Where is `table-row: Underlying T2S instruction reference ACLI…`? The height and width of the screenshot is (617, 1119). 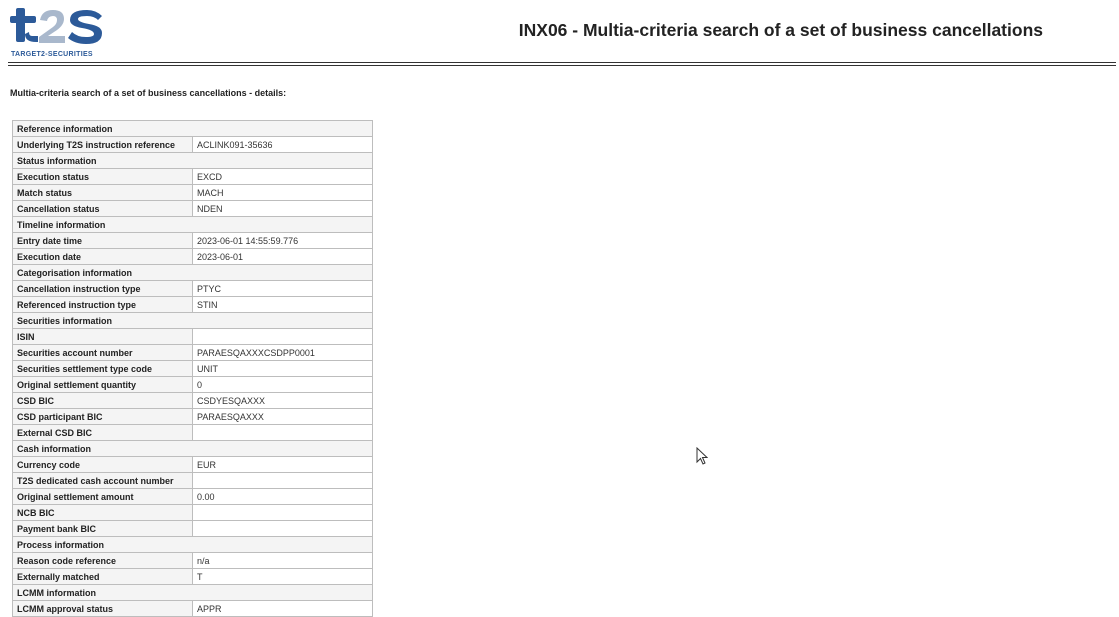 table-row: Underlying T2S instruction reference ACLI… is located at coordinates (192, 144).